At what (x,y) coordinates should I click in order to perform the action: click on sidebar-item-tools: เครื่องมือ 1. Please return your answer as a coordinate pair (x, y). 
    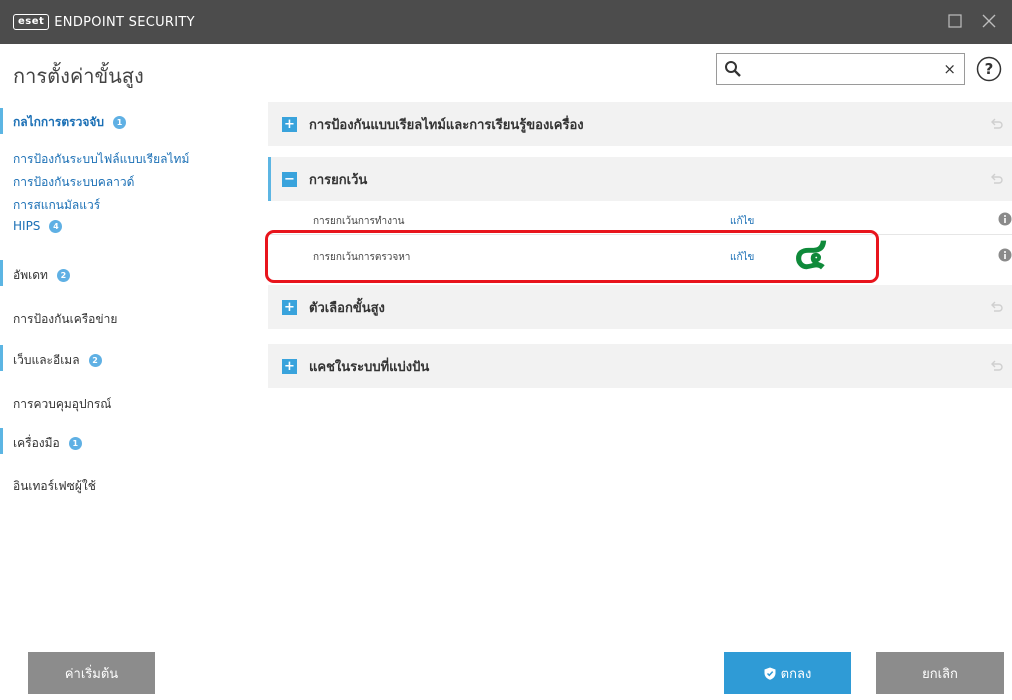
    Looking at the image, I should click on (47, 443).